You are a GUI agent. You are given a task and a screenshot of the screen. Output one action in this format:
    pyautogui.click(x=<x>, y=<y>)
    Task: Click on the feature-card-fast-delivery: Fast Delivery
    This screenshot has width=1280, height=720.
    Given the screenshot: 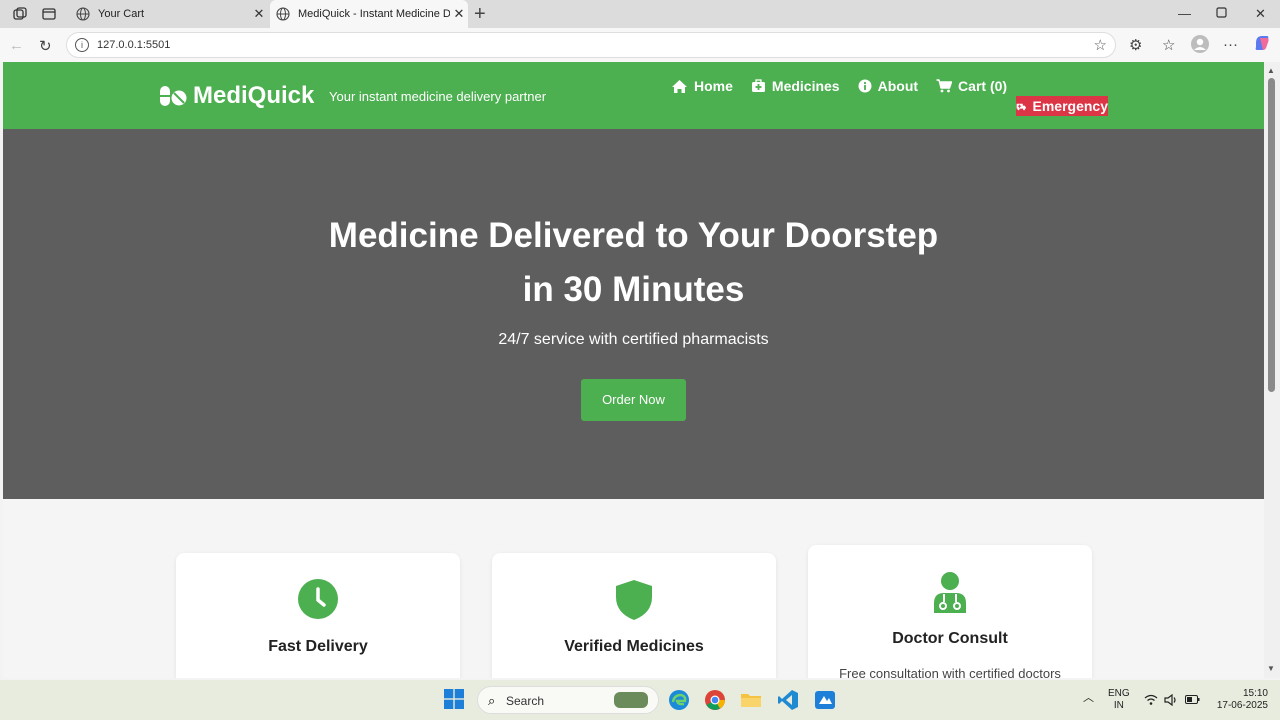 What is the action you would take?
    pyautogui.click(x=318, y=615)
    